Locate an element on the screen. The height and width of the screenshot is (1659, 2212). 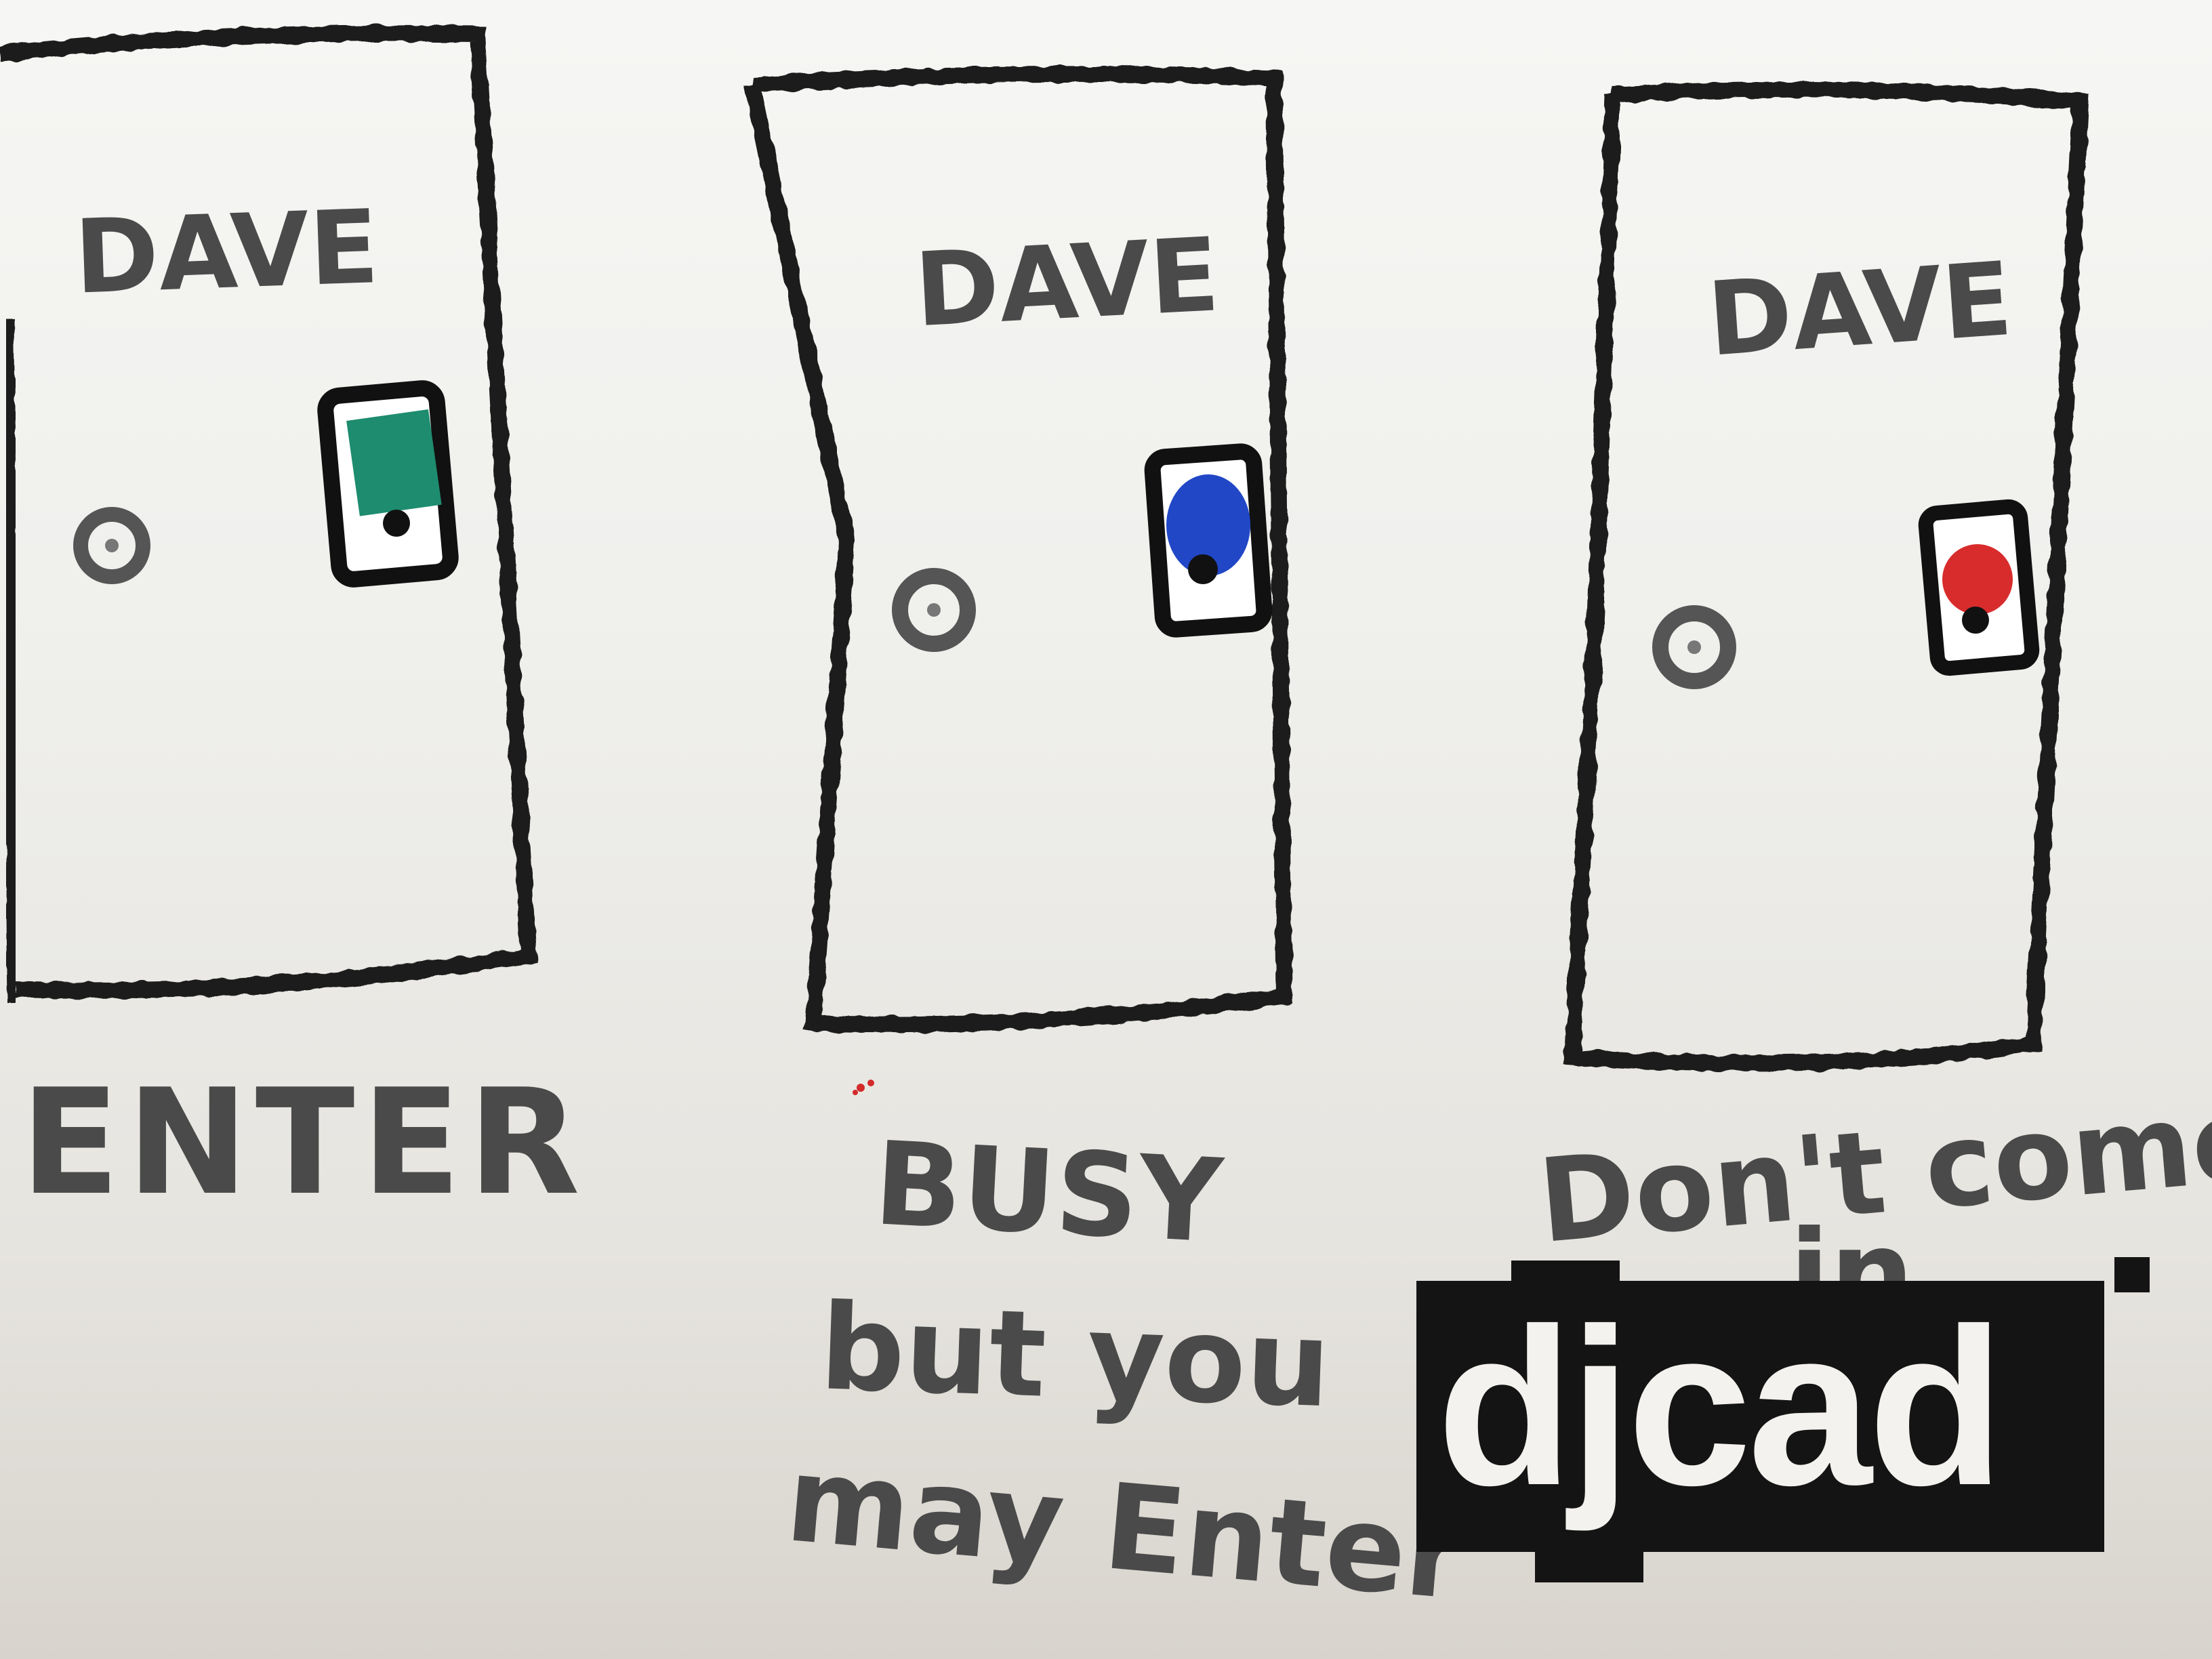
logo-tab-bottom is located at coordinates (1589, 1563).